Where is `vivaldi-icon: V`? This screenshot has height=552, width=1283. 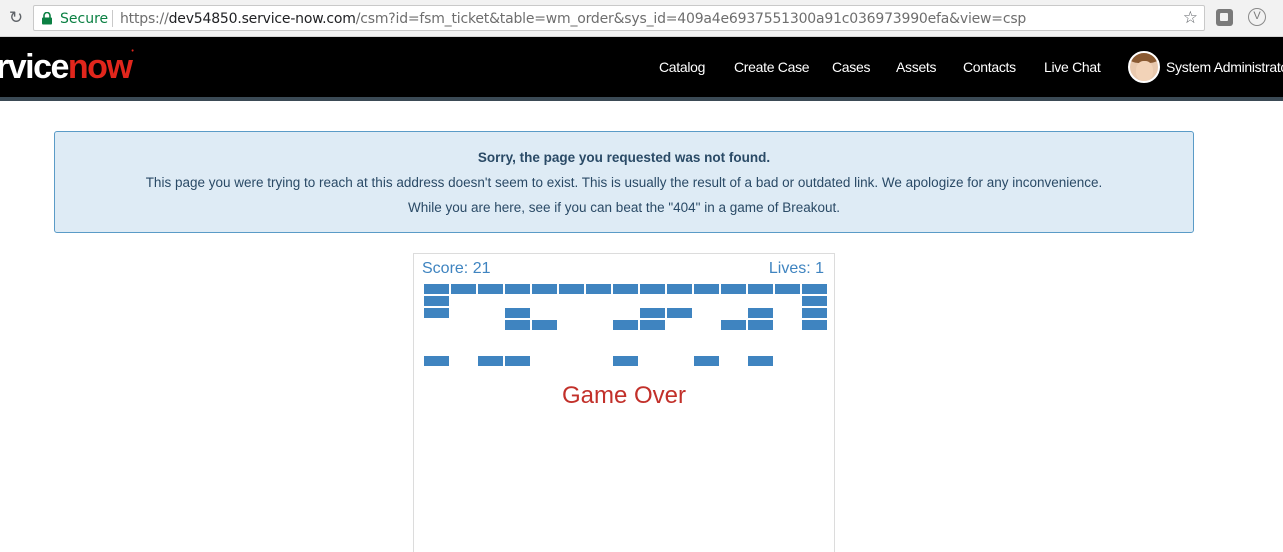
vivaldi-icon: V is located at coordinates (1257, 17).